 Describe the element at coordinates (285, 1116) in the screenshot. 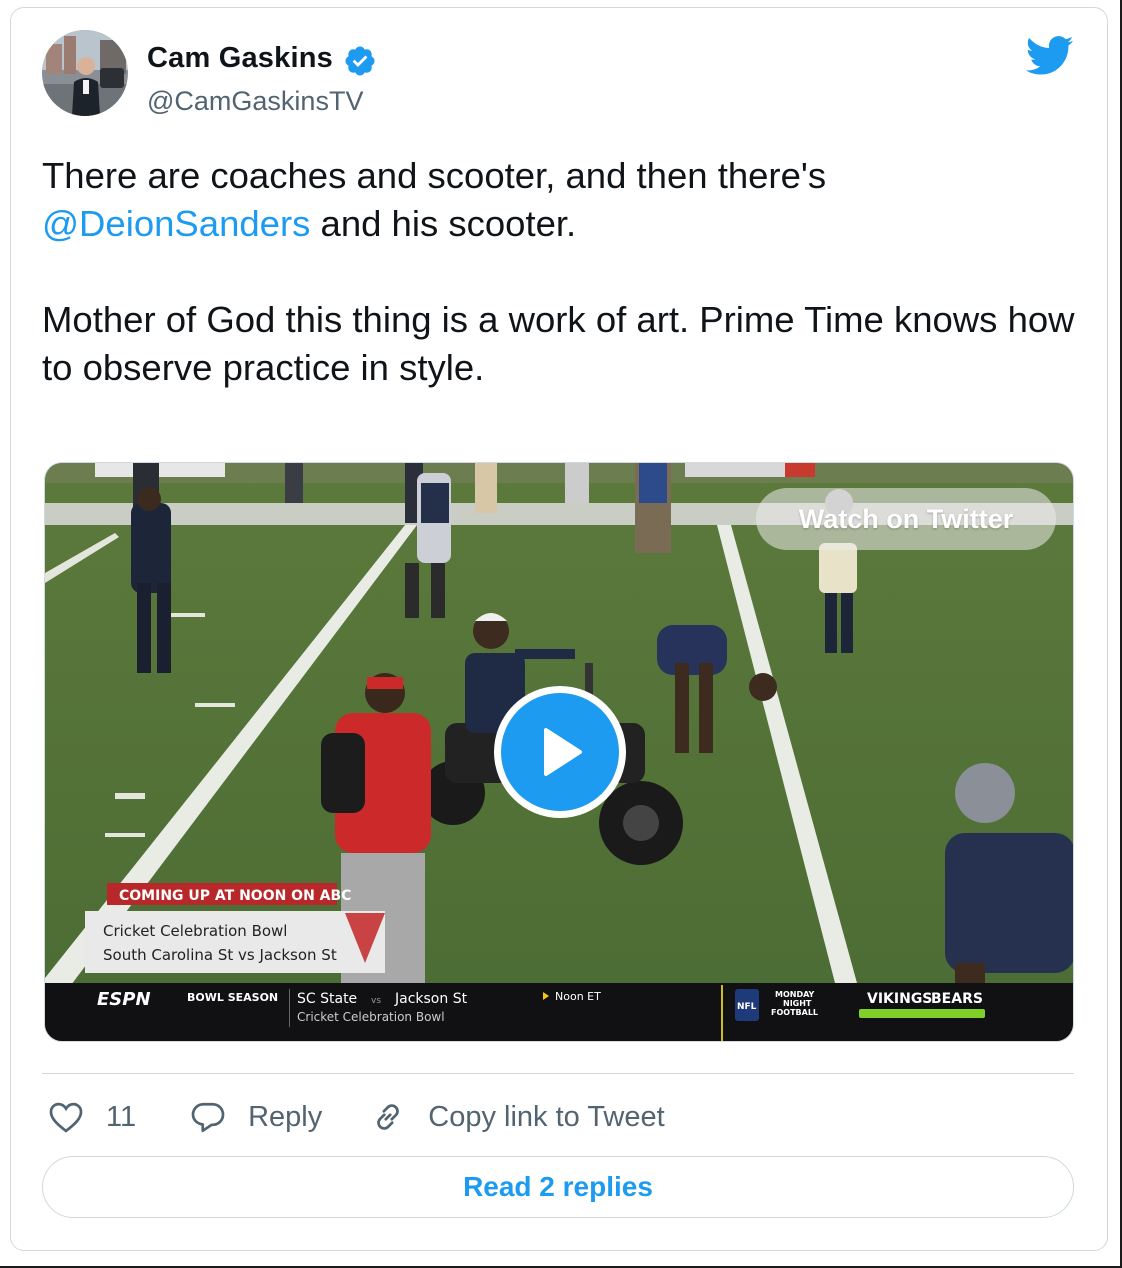

I see `reply-label: Reply` at that location.